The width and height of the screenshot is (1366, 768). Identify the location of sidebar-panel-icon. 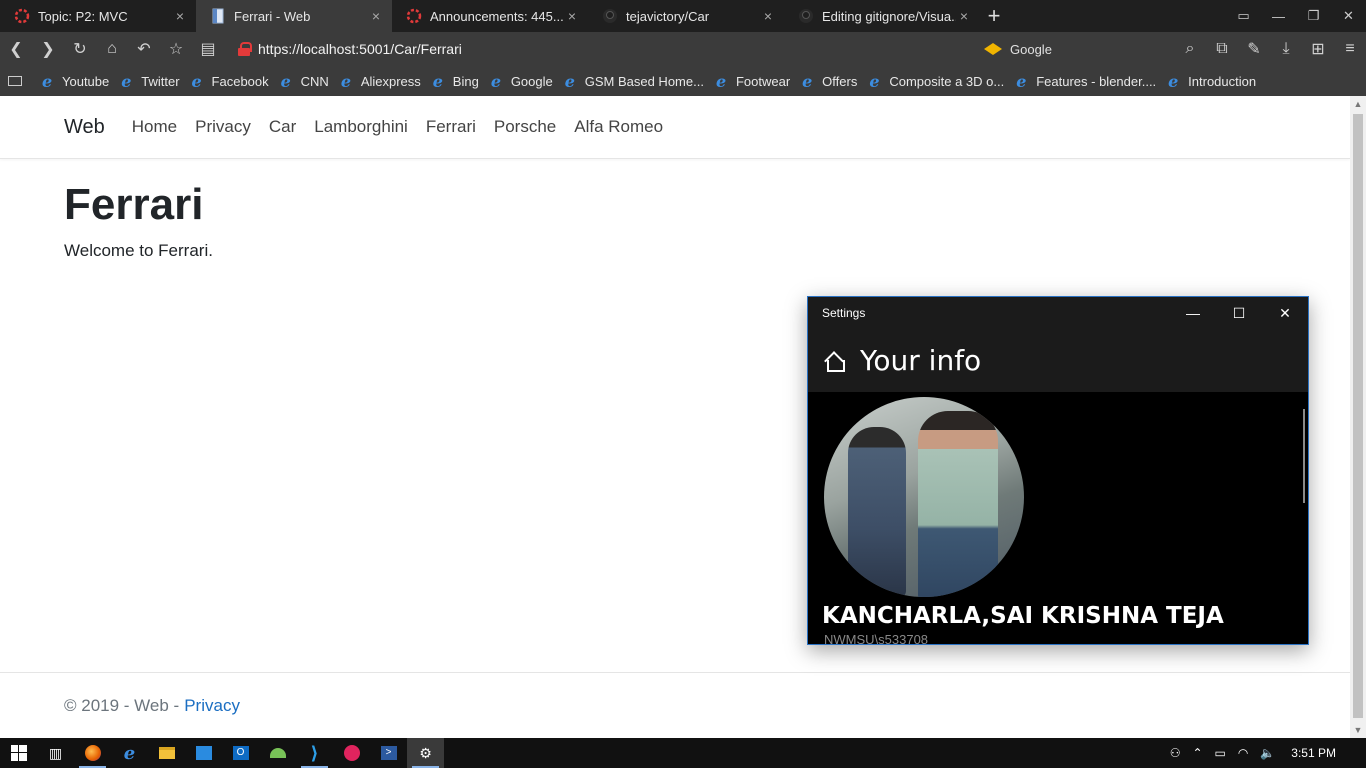
(15, 81).